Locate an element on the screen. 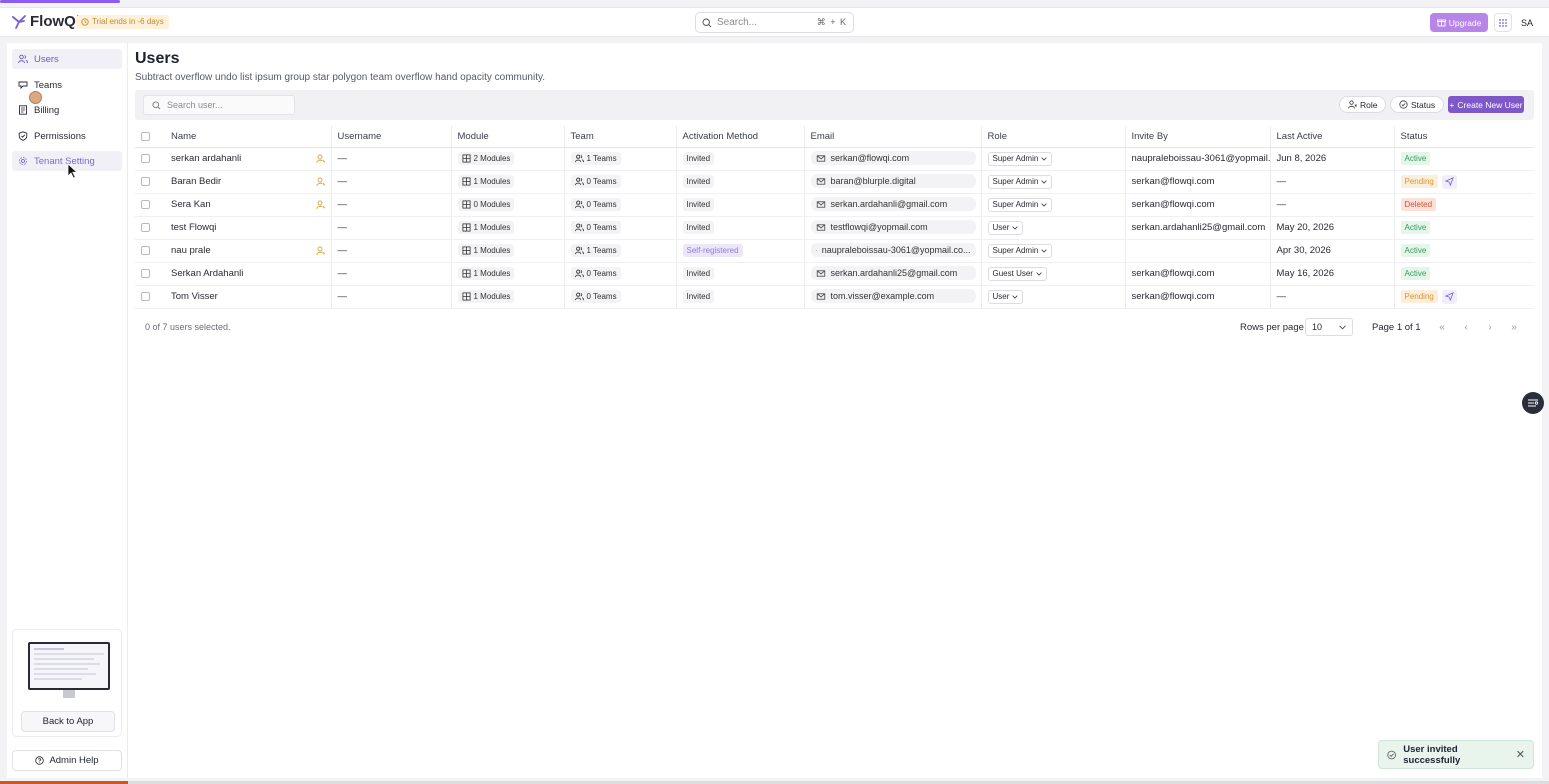  column-header: Module is located at coordinates (508, 137).